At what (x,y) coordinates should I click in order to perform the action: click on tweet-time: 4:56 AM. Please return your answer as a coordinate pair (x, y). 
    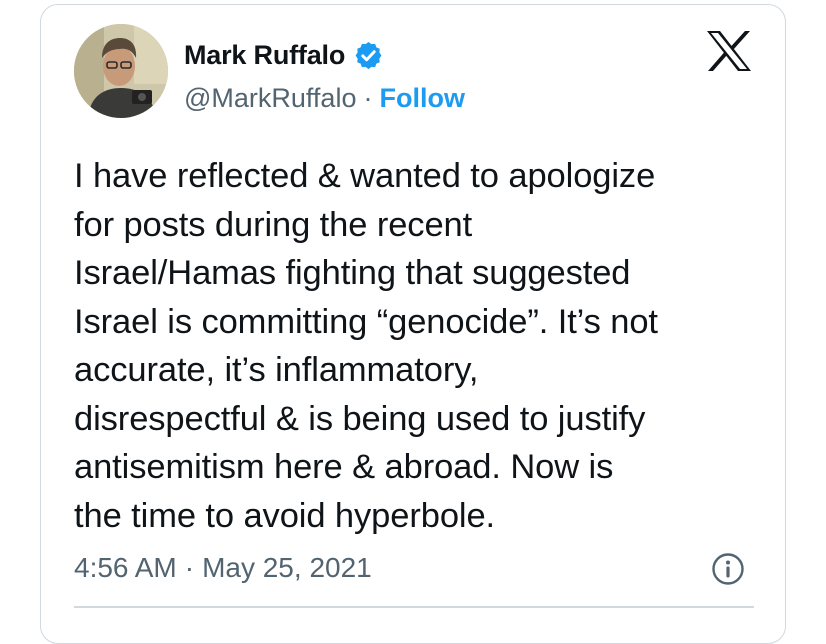
    Looking at the image, I should click on (125, 568).